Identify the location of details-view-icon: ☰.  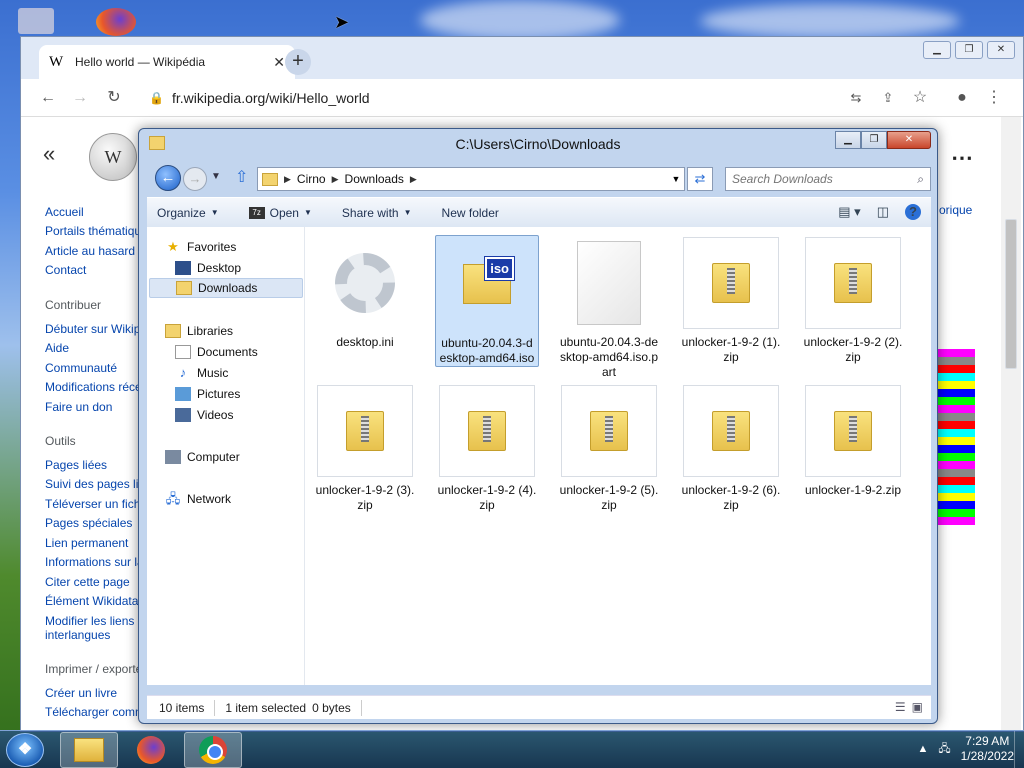
(900, 707).